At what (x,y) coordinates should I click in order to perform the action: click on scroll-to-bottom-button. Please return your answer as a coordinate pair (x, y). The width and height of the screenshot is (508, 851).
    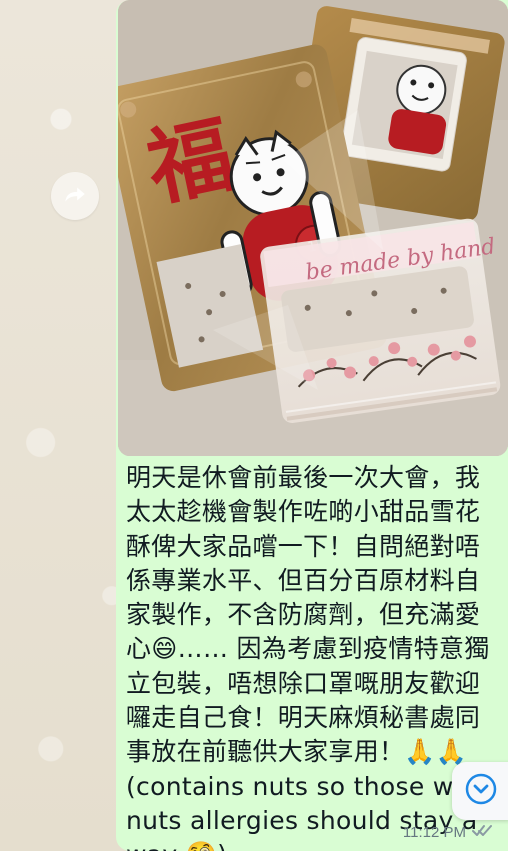
    Looking at the image, I should click on (480, 791).